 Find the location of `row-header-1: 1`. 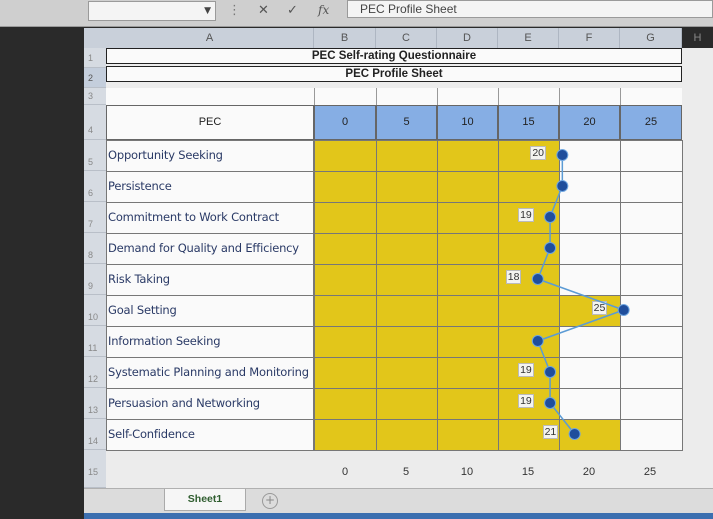

row-header-1: 1 is located at coordinates (95, 58).